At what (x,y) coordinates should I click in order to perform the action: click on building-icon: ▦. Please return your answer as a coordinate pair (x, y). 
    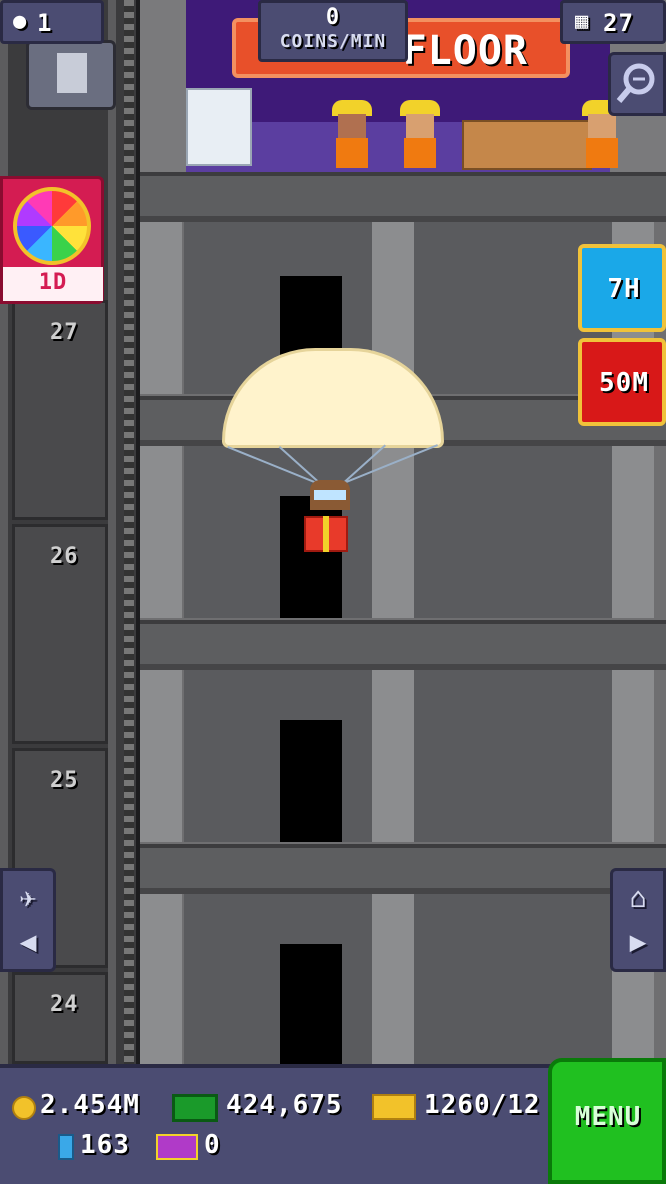
    Looking at the image, I should click on (582, 21).